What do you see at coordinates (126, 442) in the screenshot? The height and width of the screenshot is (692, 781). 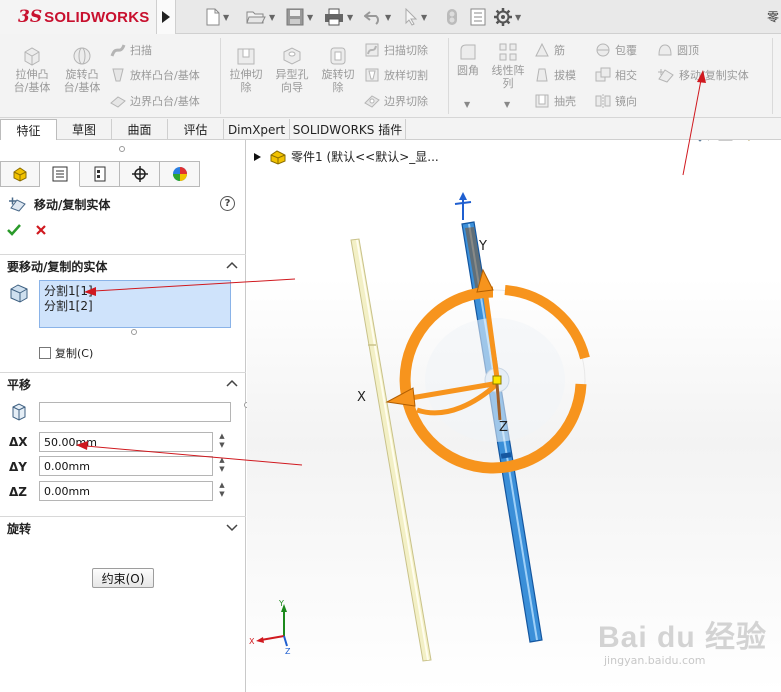 I see `delta-x-input: 50.00mm` at bounding box center [126, 442].